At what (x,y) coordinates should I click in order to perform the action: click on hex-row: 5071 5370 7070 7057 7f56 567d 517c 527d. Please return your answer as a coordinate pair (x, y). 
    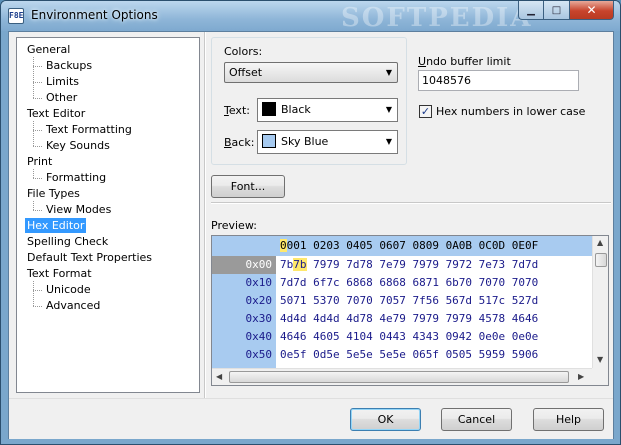
    Looking at the image, I should click on (409, 301).